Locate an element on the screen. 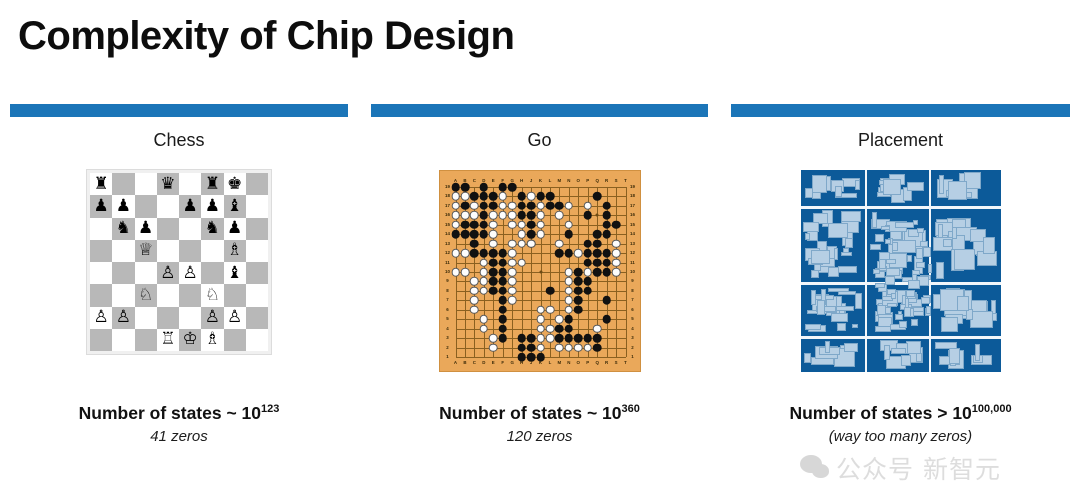 This screenshot has width=1080, height=502. go-column-label: K is located at coordinates (540, 180).